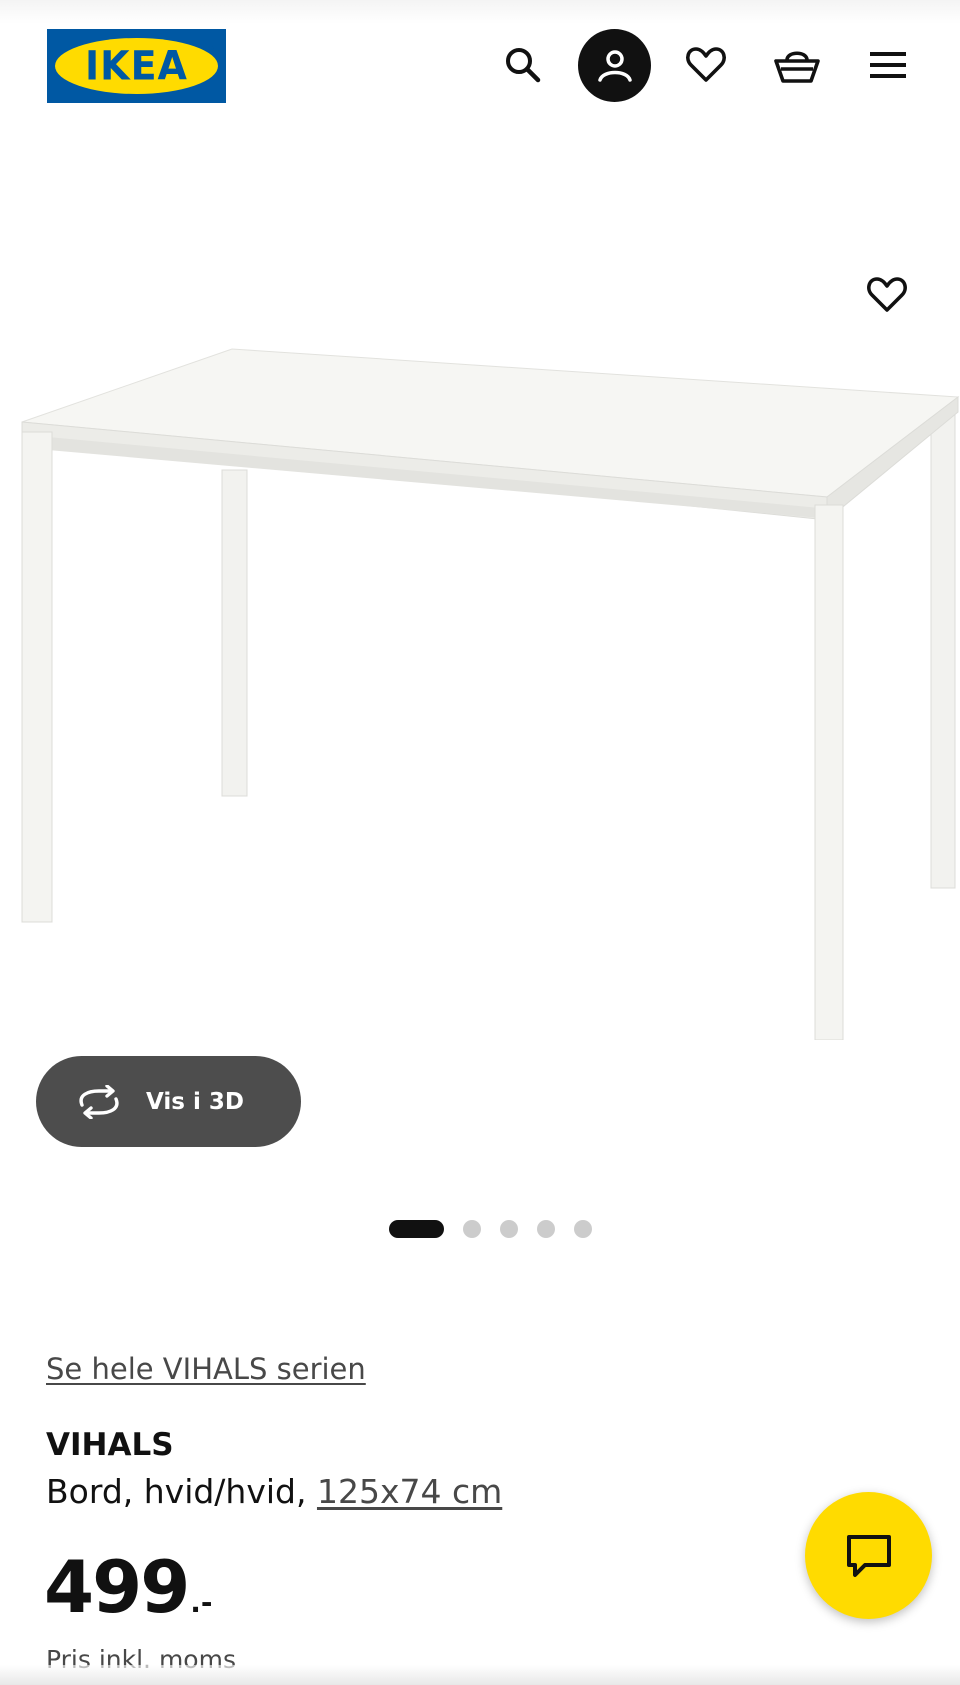 Image resolution: width=960 pixels, height=1685 pixels. I want to click on menu-icon, so click(888, 65).